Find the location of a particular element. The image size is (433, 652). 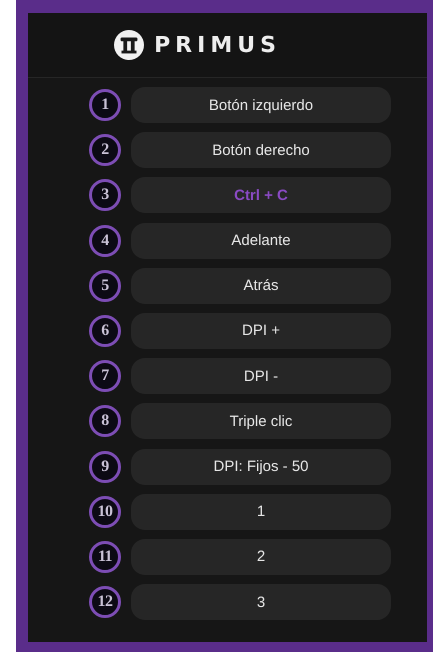

action-button: Adelante is located at coordinates (261, 240).